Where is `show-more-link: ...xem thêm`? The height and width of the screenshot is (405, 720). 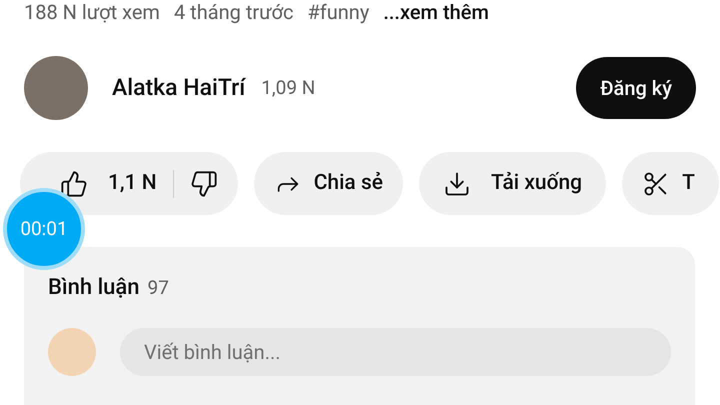 show-more-link: ...xem thêm is located at coordinates (436, 12).